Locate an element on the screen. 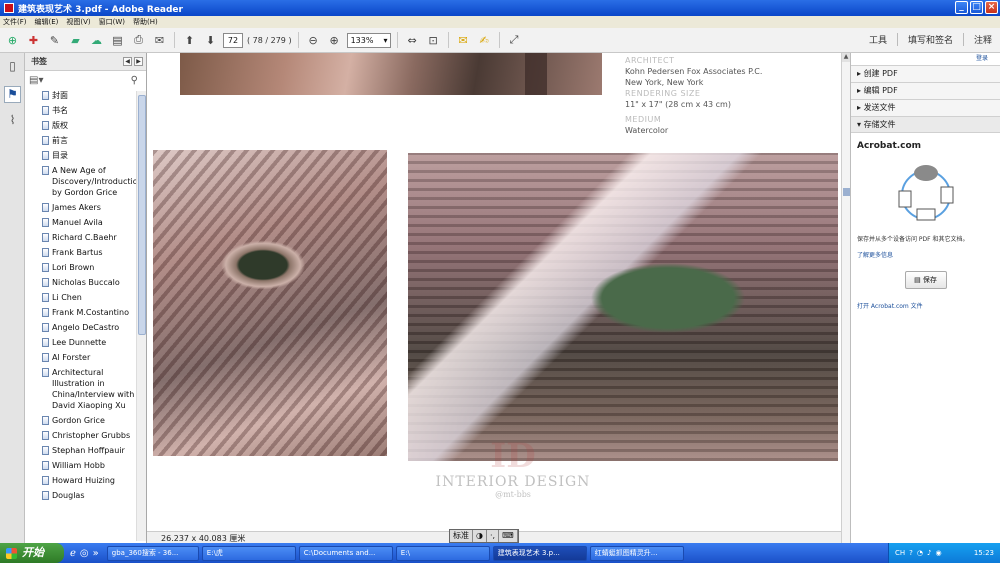  scroll-up-arrow-icon: ▲ is located at coordinates (846, 57).